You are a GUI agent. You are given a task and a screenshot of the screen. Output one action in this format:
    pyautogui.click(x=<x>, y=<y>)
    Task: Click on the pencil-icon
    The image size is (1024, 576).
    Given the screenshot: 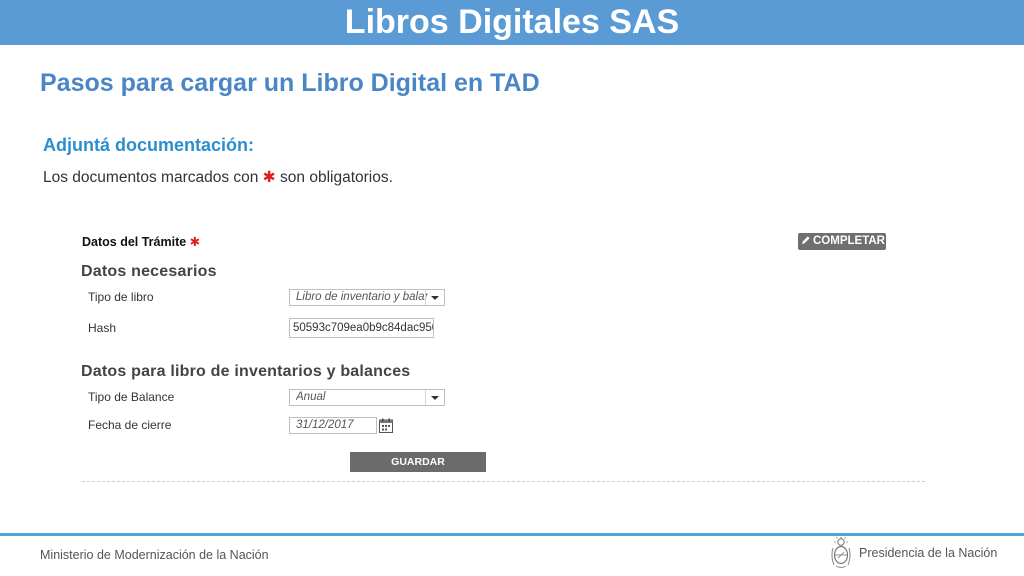 What is the action you would take?
    pyautogui.click(x=806, y=240)
    